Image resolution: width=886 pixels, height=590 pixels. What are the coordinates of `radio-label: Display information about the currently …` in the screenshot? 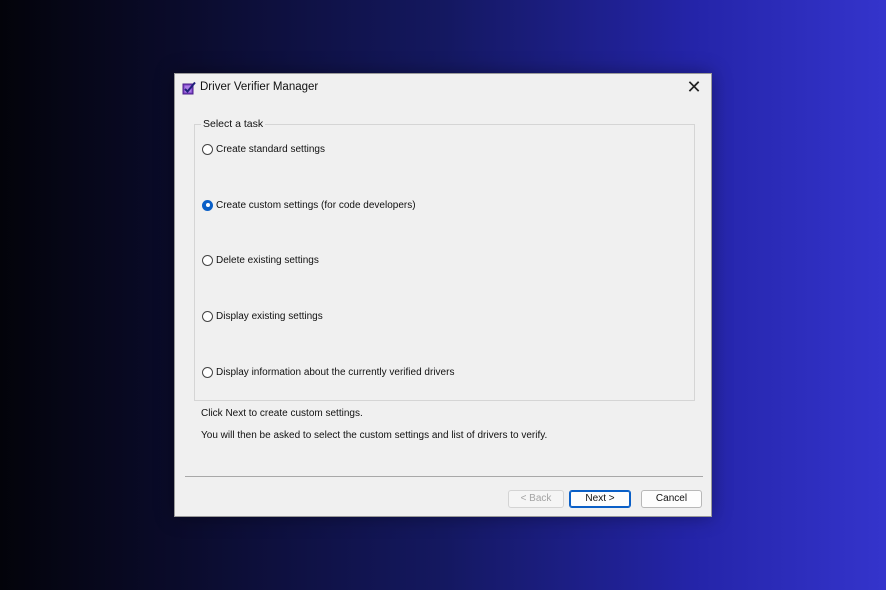 It's located at (335, 372).